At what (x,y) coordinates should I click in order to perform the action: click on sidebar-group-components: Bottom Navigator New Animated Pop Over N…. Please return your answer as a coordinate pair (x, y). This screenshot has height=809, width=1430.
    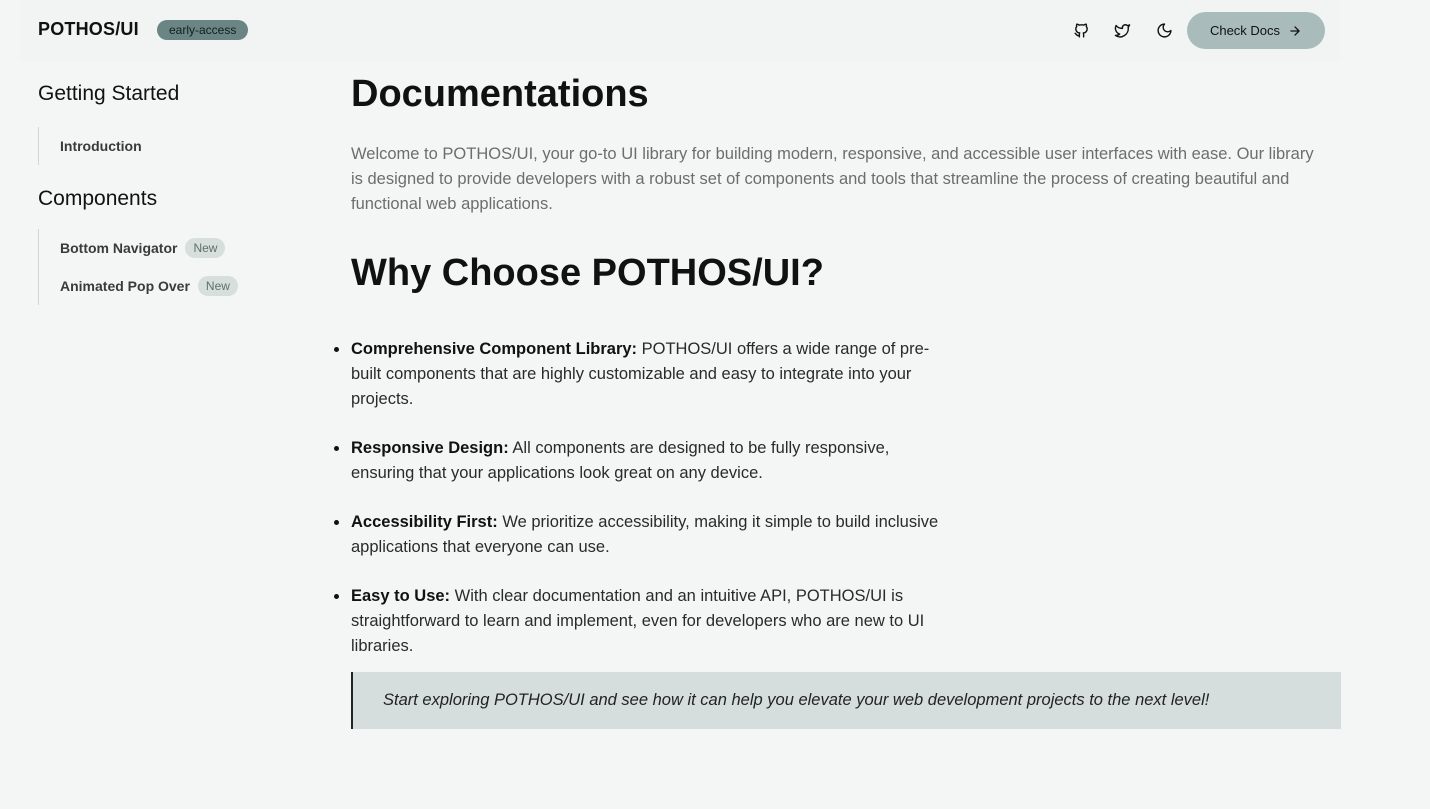
    Looking at the image, I should click on (168, 267).